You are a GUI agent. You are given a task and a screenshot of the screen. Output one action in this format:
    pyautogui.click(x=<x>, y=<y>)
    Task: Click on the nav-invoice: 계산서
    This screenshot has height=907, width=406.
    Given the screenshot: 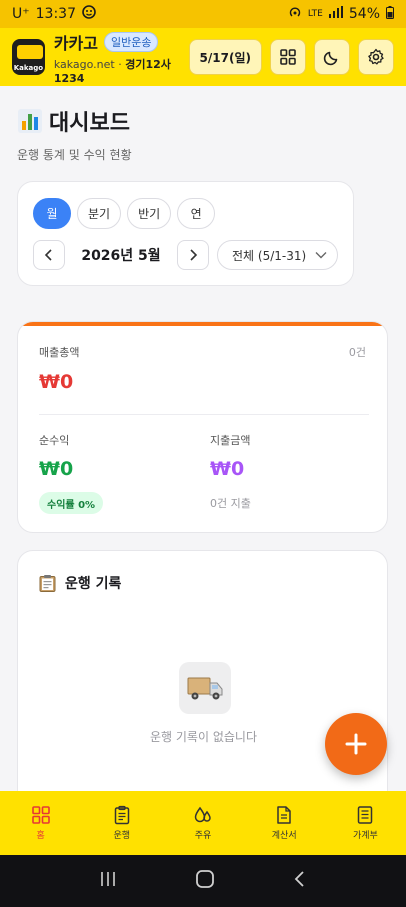 What is the action you would take?
    pyautogui.click(x=284, y=823)
    